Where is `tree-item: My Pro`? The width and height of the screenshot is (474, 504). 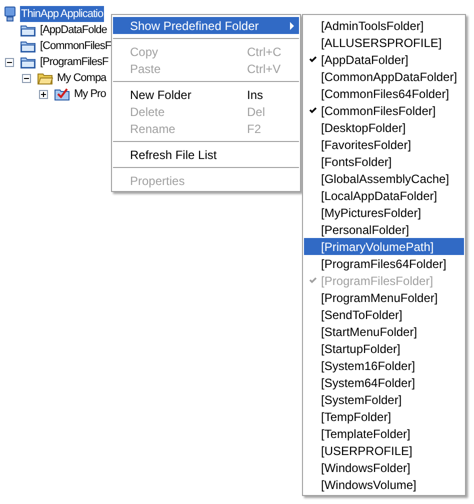 tree-item: My Pro is located at coordinates (90, 94).